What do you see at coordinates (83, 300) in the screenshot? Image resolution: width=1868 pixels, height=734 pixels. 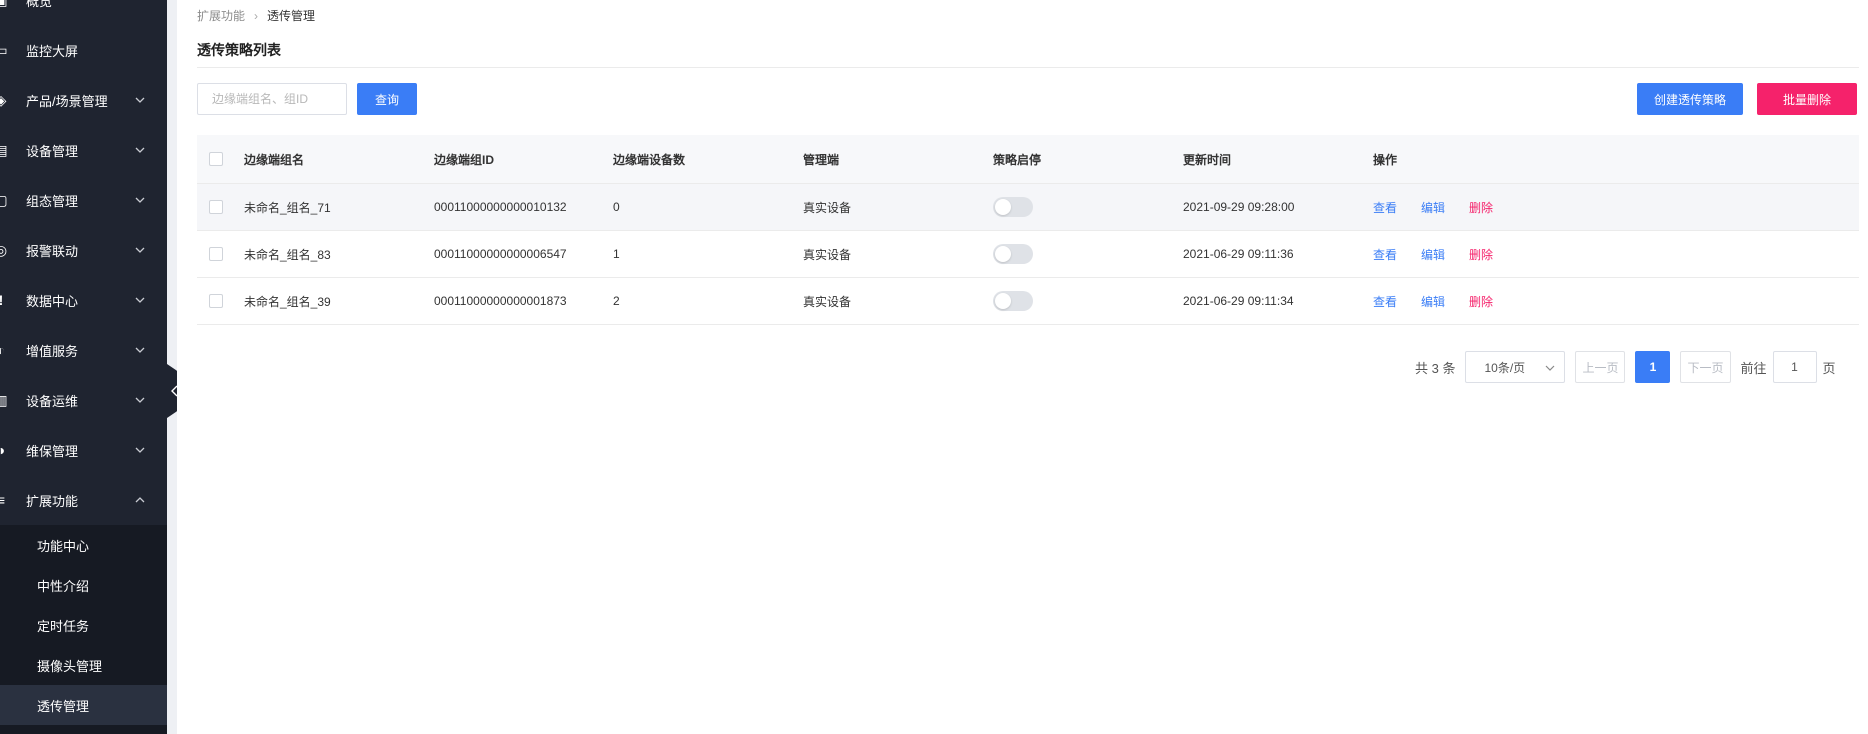 I see `sidebar-item-6: ! 数据中心` at bounding box center [83, 300].